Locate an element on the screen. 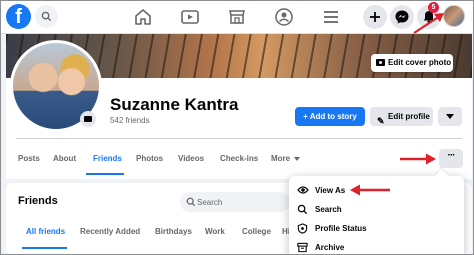  home-icon is located at coordinates (143, 17).